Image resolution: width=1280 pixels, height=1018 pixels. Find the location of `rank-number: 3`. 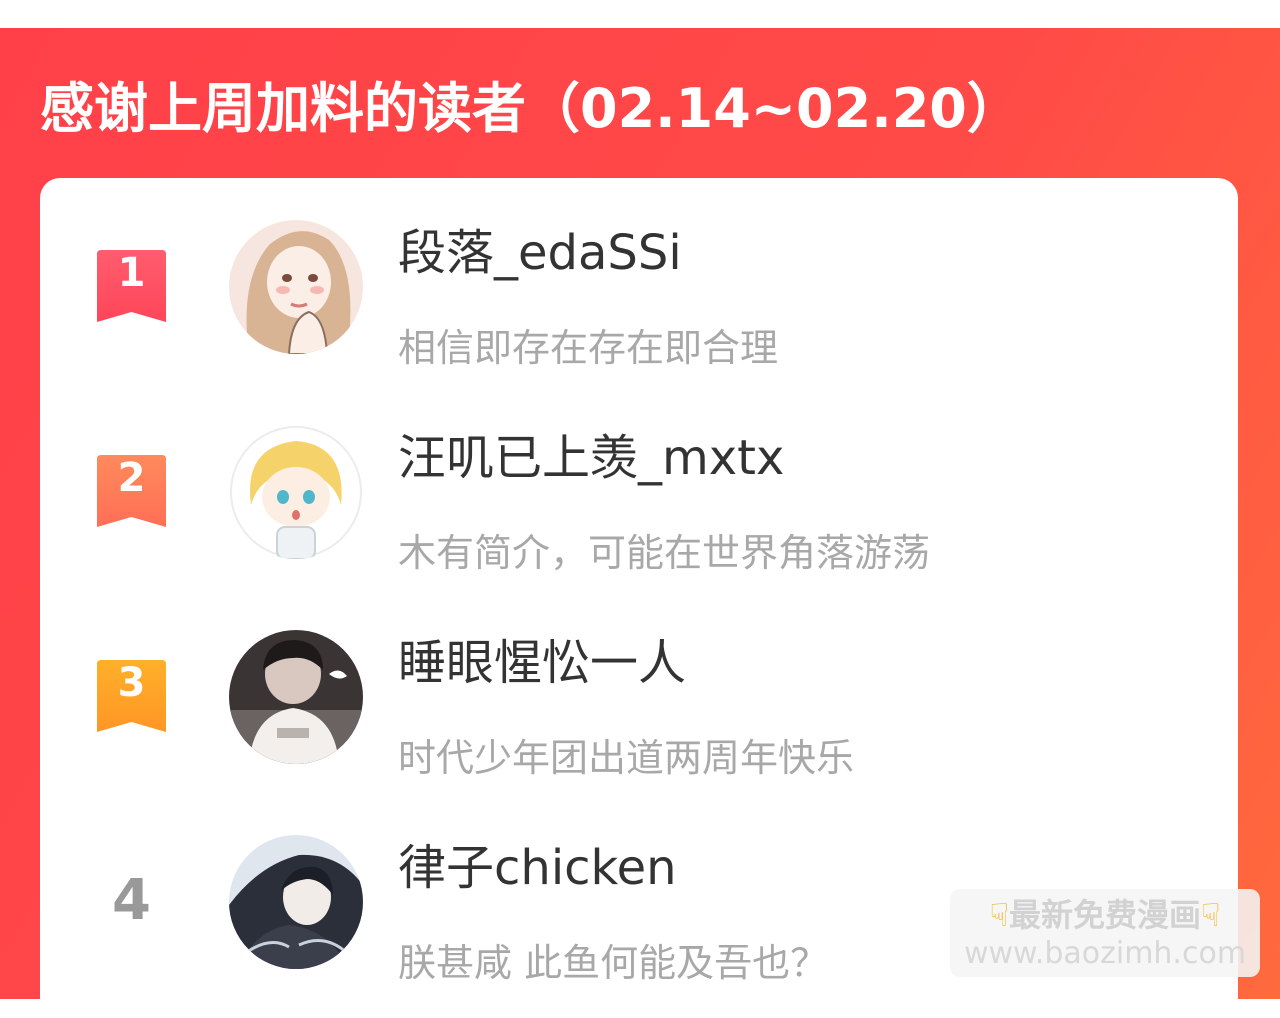

rank-number: 3 is located at coordinates (131, 683).